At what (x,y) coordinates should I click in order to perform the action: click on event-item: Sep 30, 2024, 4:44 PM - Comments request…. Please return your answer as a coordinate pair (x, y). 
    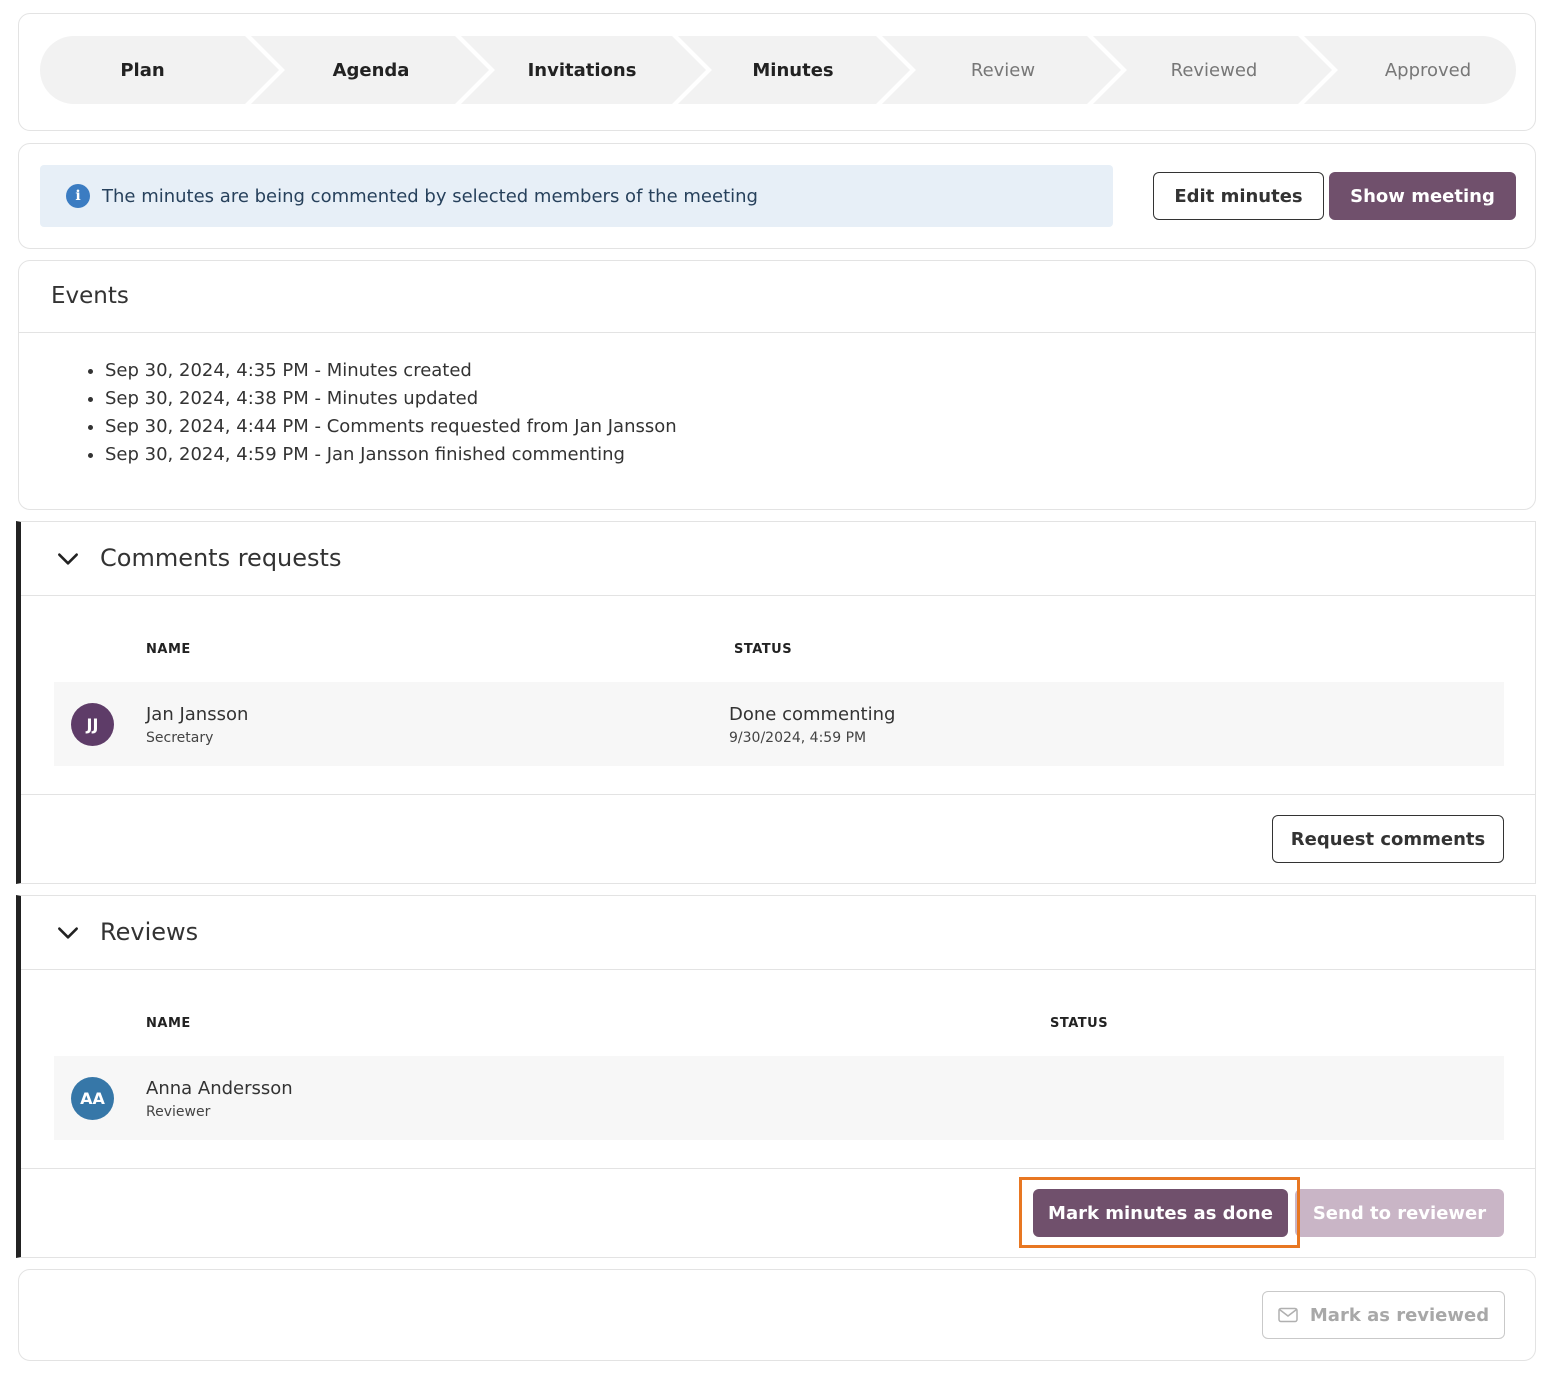
    Looking at the image, I should click on (391, 427).